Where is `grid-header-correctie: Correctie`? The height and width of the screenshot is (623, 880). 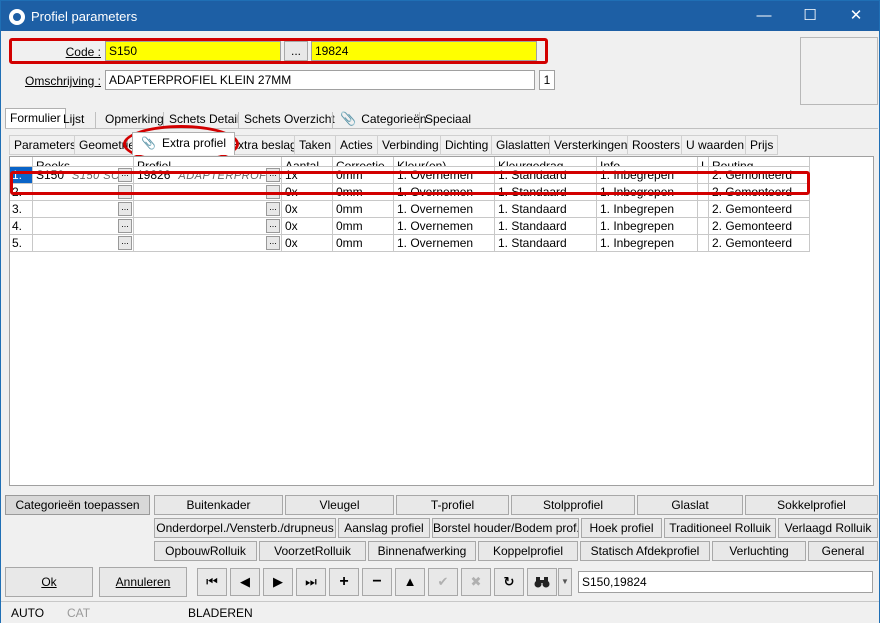
grid-header-correctie: Correctie is located at coordinates (363, 162).